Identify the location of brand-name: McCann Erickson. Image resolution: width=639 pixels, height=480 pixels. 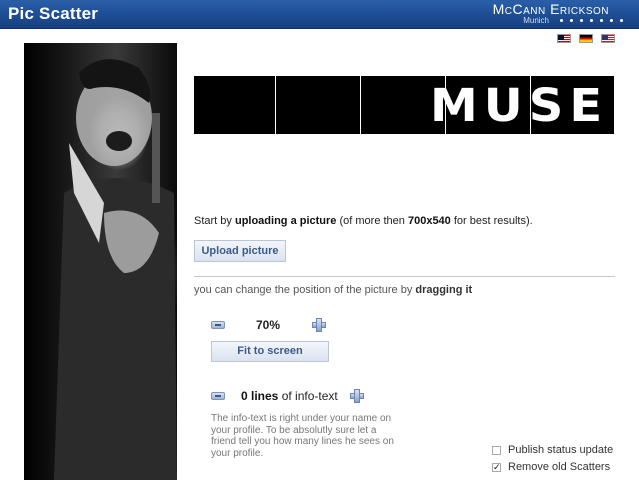
(550, 9).